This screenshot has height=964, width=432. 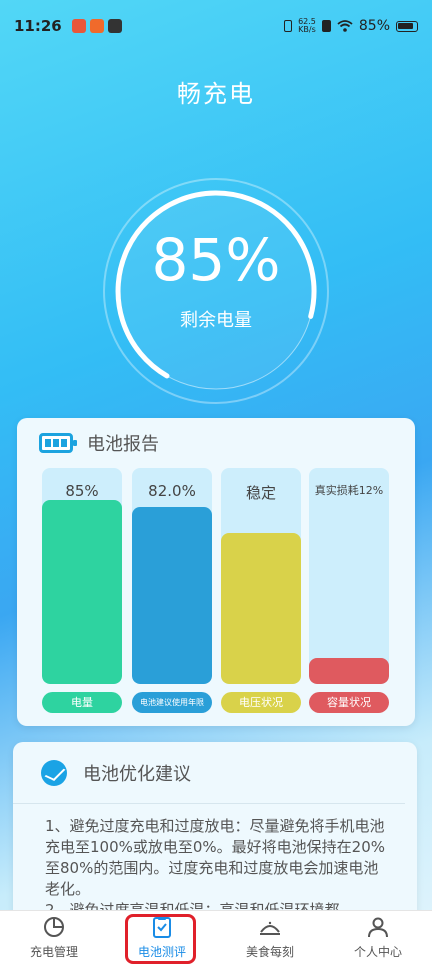 What do you see at coordinates (82, 702) in the screenshot?
I see `bar-label: 电量` at bounding box center [82, 702].